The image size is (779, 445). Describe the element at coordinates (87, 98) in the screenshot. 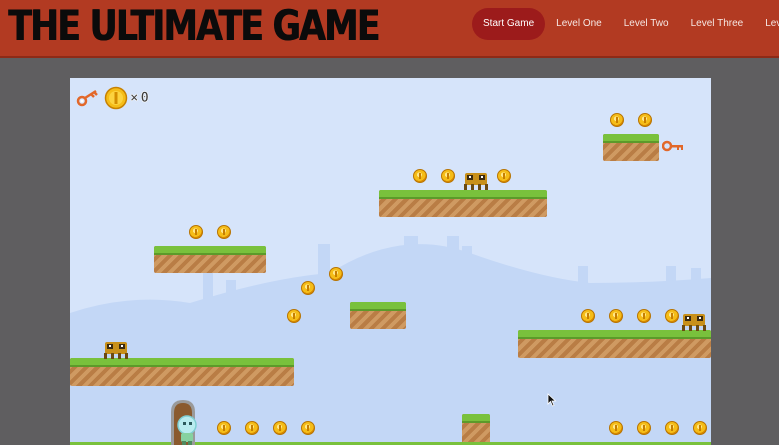

I see `key-icon` at that location.